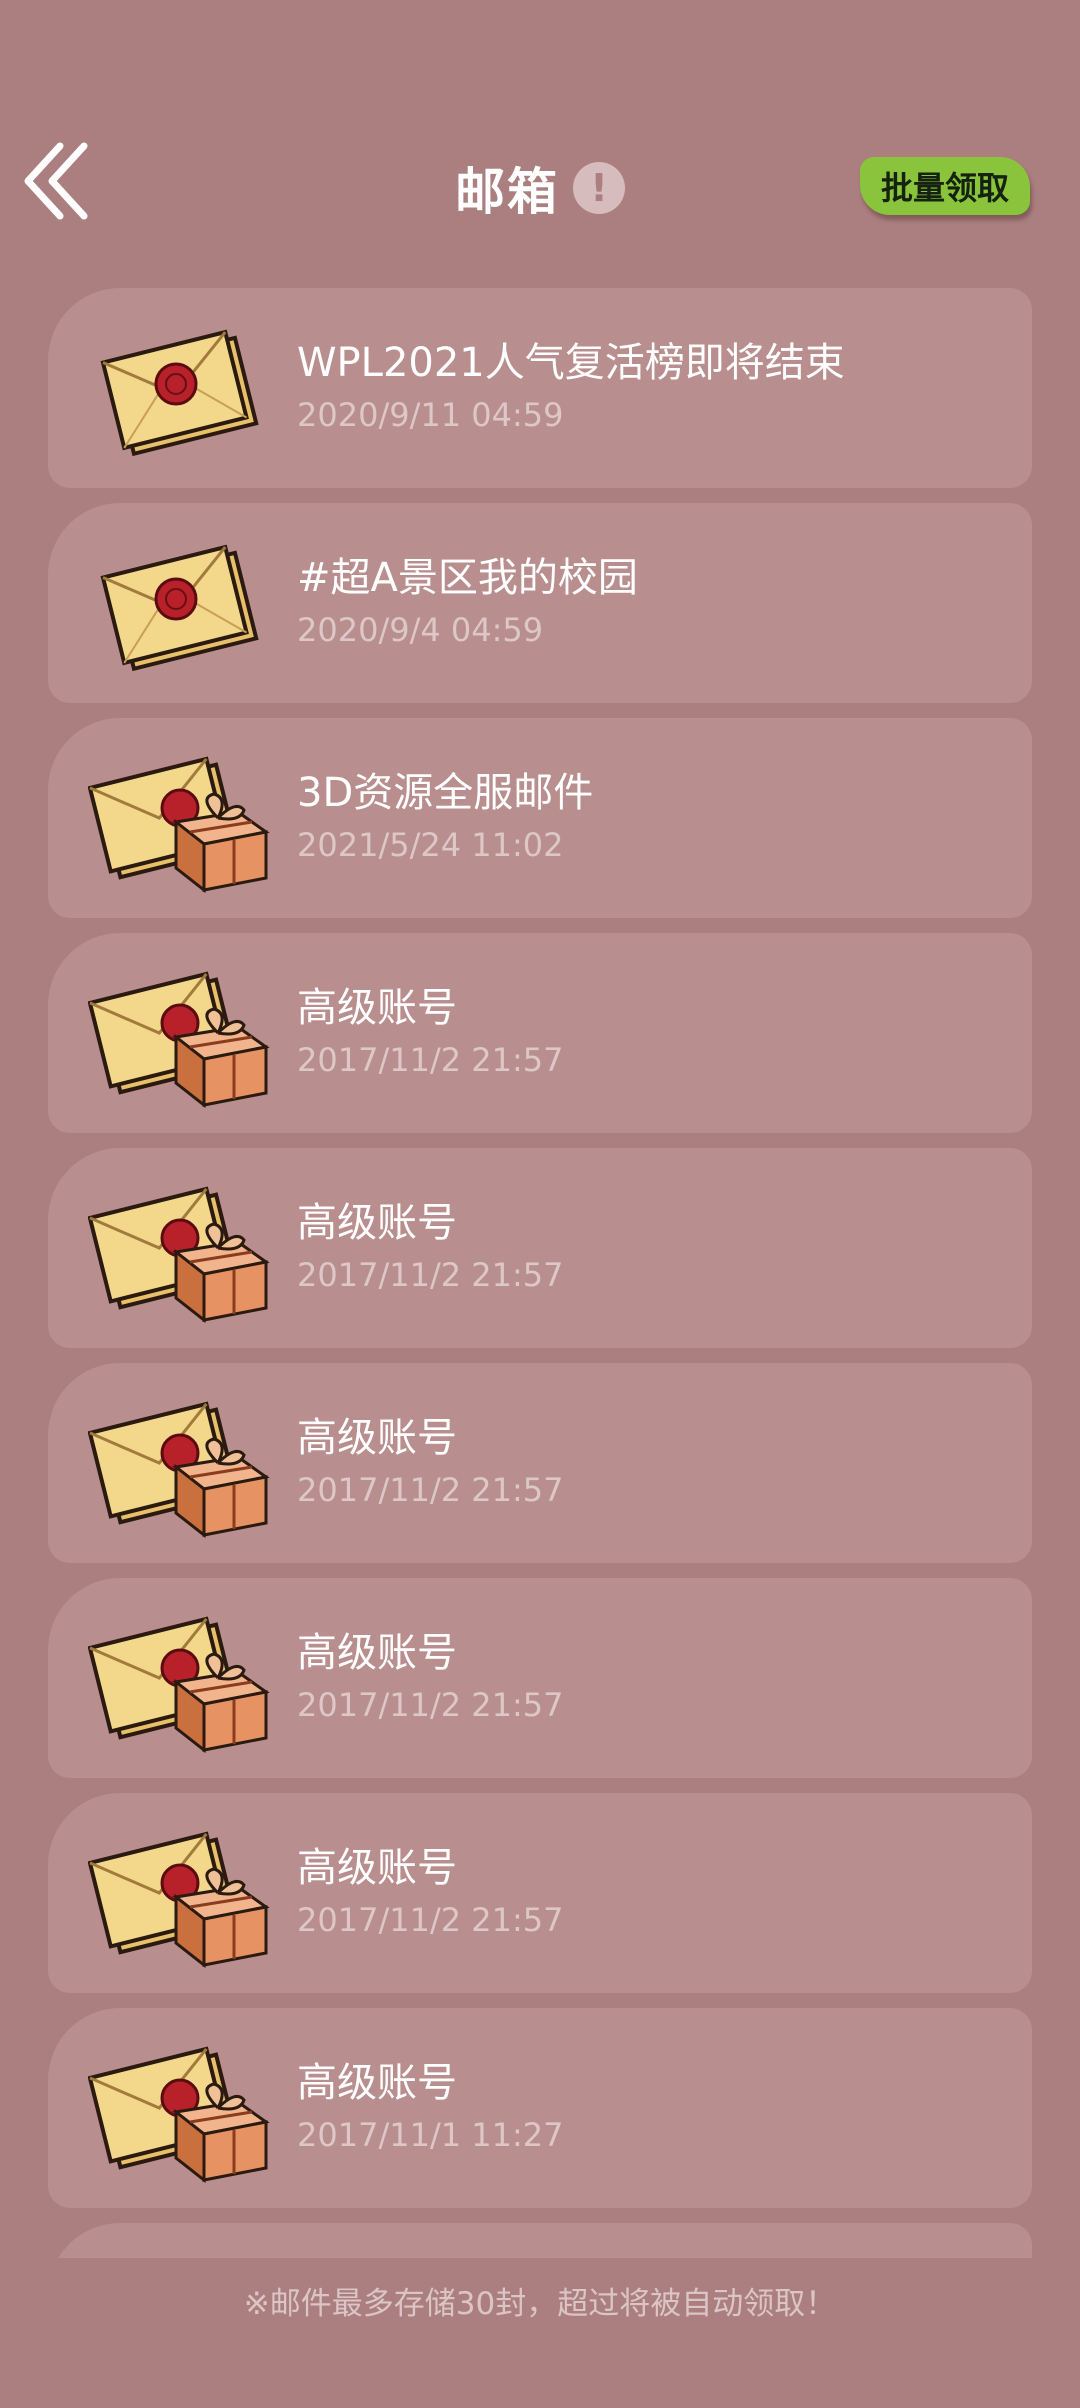  What do you see at coordinates (540, 2304) in the screenshot?
I see `footer-note: ※邮件最多存储30封，超过将被自动领取！` at bounding box center [540, 2304].